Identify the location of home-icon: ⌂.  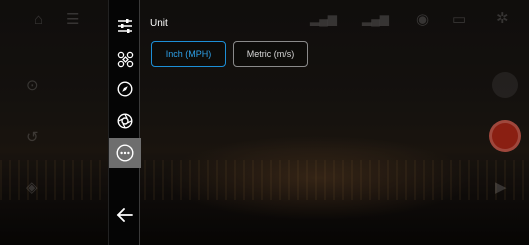
(39, 19).